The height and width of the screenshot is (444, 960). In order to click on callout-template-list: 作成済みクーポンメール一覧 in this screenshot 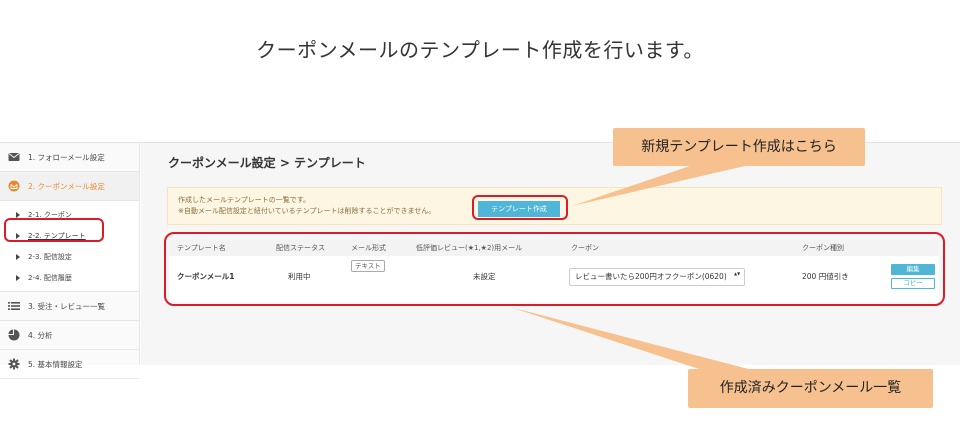, I will do `click(810, 388)`.